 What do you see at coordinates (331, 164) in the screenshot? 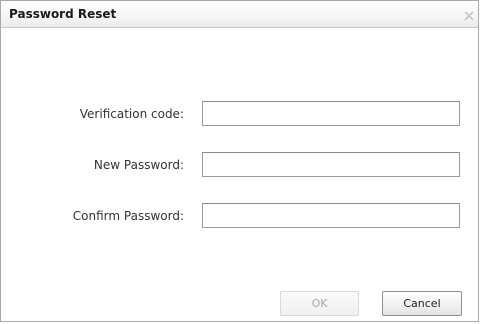
I see `new-password-input` at bounding box center [331, 164].